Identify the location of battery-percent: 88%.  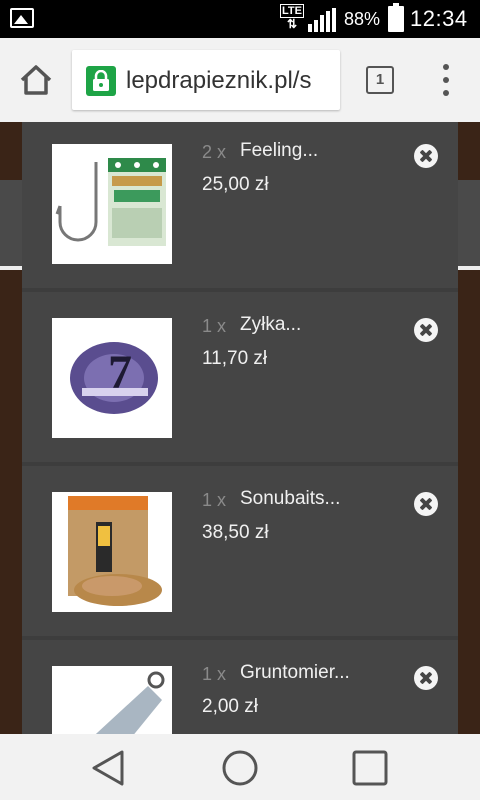
(362, 19).